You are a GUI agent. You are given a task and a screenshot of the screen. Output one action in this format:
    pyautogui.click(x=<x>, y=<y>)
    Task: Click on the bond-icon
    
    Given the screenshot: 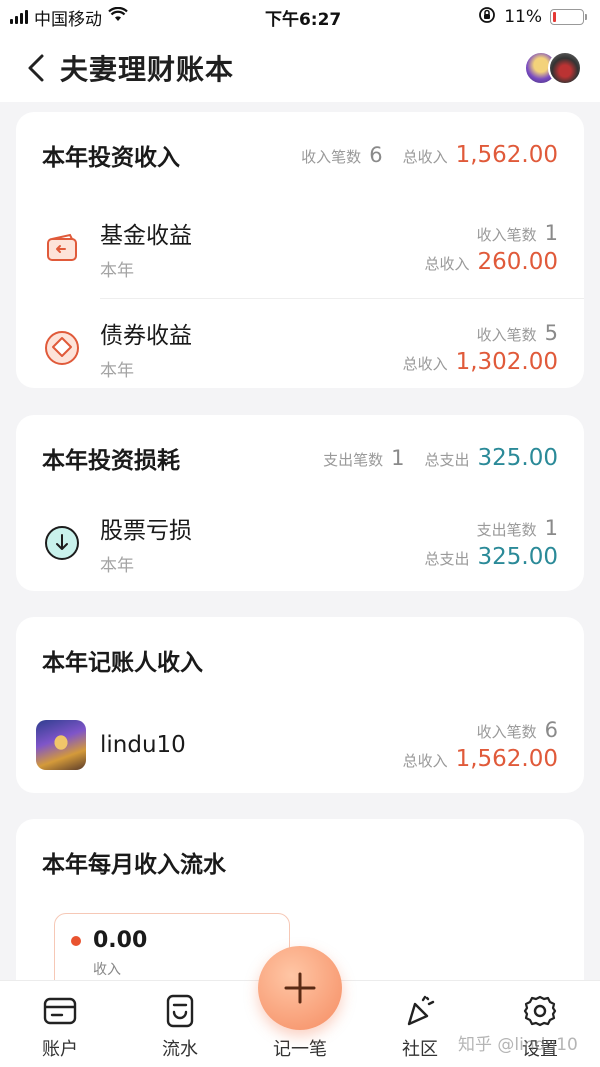 What is the action you would take?
    pyautogui.click(x=62, y=348)
    